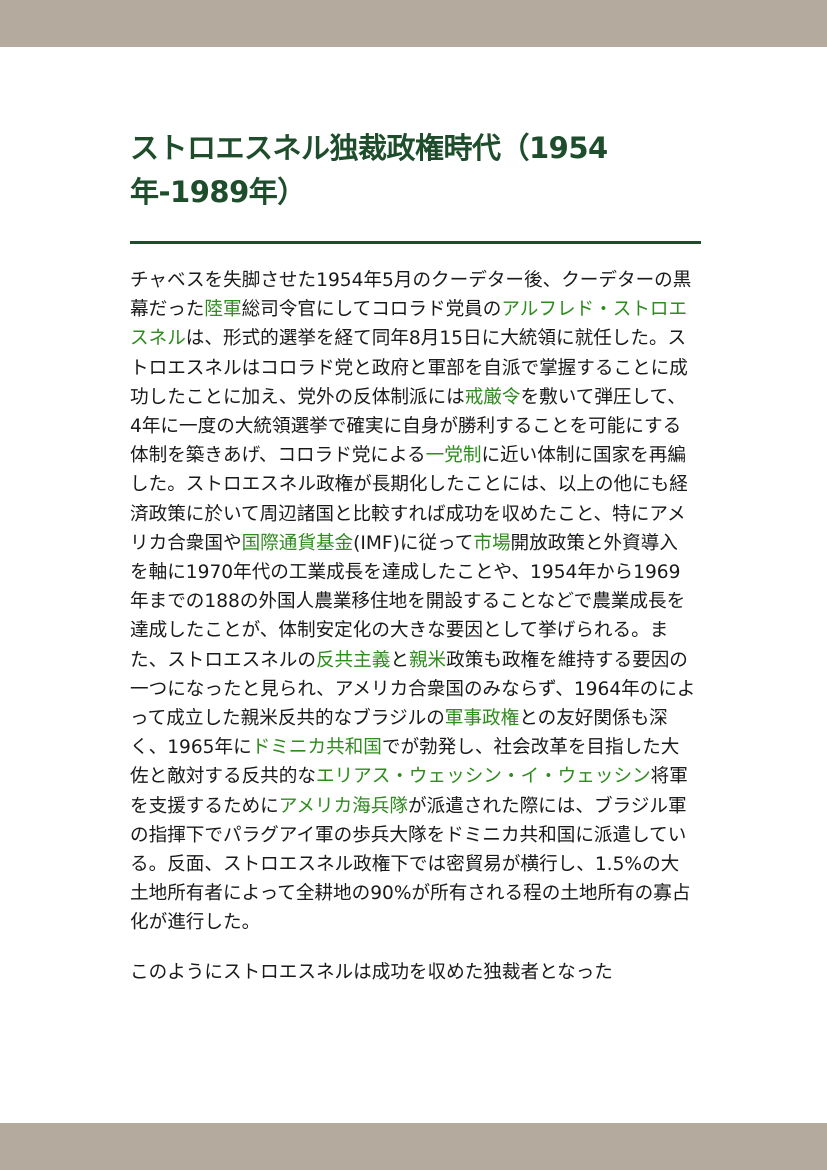 The height and width of the screenshot is (1170, 827). What do you see at coordinates (343, 806) in the screenshot?
I see `article-link: アメリカ海兵隊` at bounding box center [343, 806].